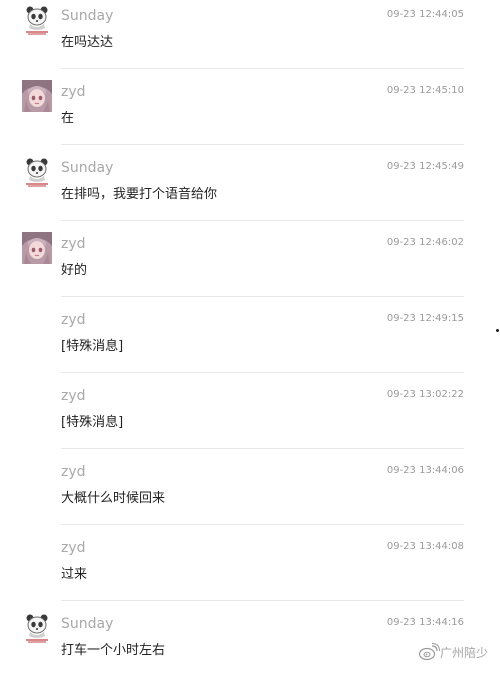 The width and height of the screenshot is (500, 684). Describe the element at coordinates (87, 42) in the screenshot. I see `message-text: 在吗达达` at that location.